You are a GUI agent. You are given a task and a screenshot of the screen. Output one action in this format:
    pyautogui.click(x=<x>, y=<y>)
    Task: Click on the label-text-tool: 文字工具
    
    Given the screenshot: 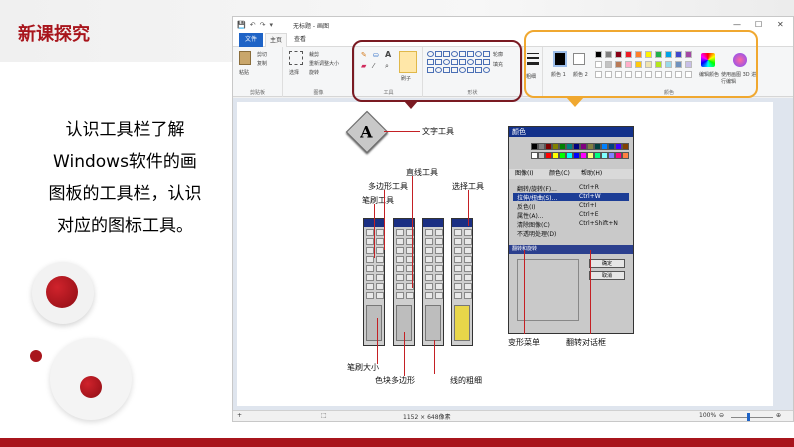 What is the action you would take?
    pyautogui.click(x=438, y=131)
    